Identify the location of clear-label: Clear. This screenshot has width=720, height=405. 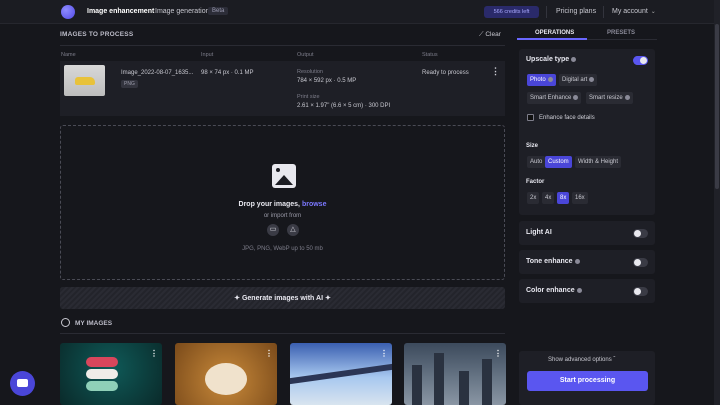
(493, 34).